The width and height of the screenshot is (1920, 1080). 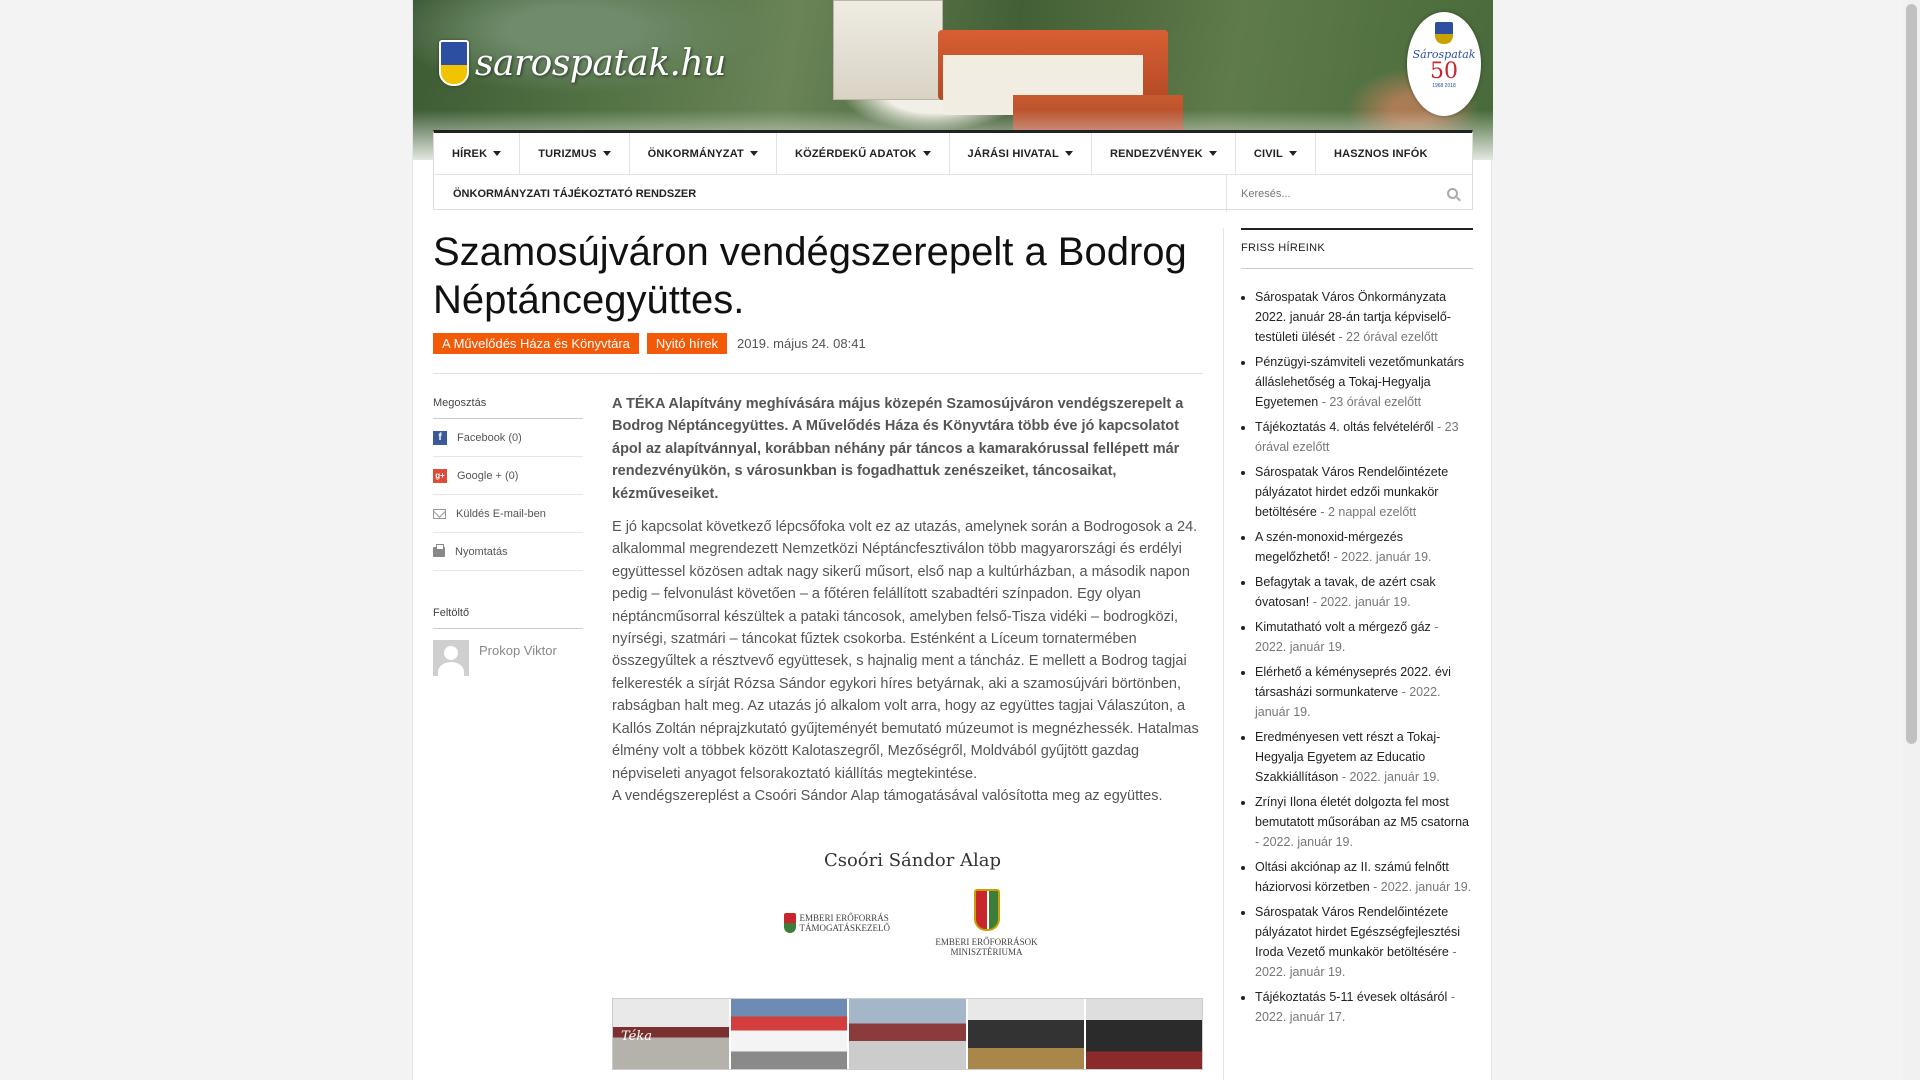 What do you see at coordinates (1344, 427) in the screenshot?
I see `news-link: Tájékoztatás 4. oltás felvételéről` at bounding box center [1344, 427].